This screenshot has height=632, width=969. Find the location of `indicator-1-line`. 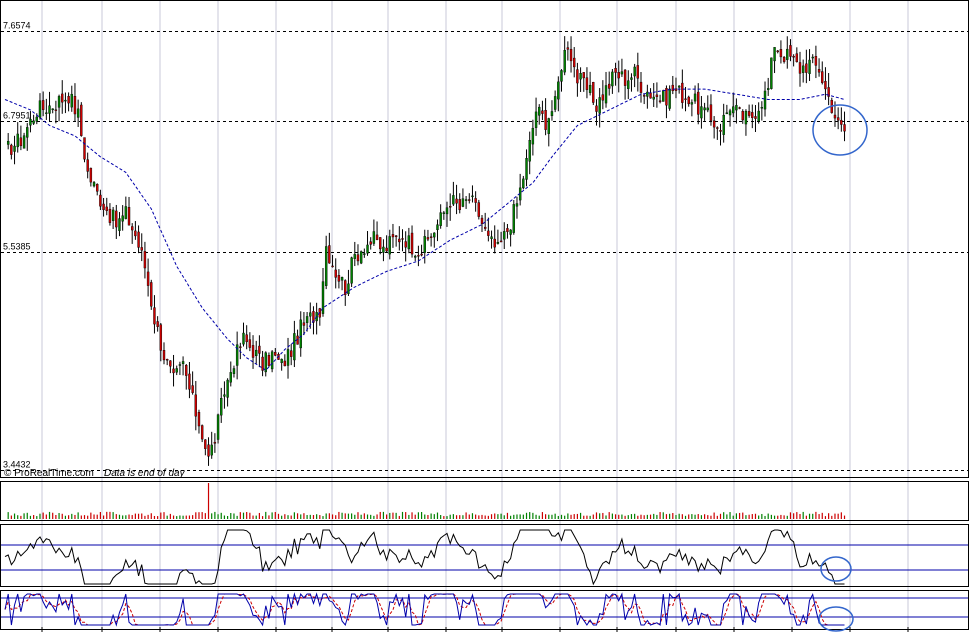

indicator-1-line is located at coordinates (424, 557).